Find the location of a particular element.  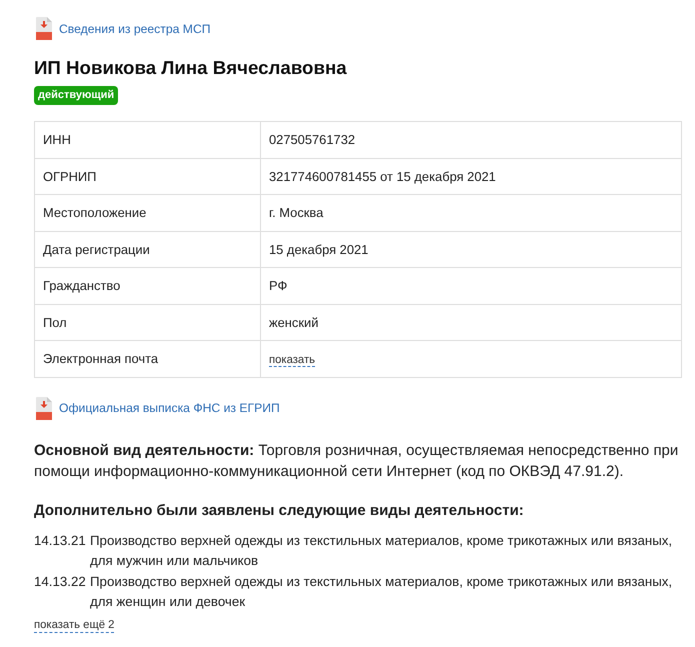

detail-label: Дата регистрации is located at coordinates (147, 249).